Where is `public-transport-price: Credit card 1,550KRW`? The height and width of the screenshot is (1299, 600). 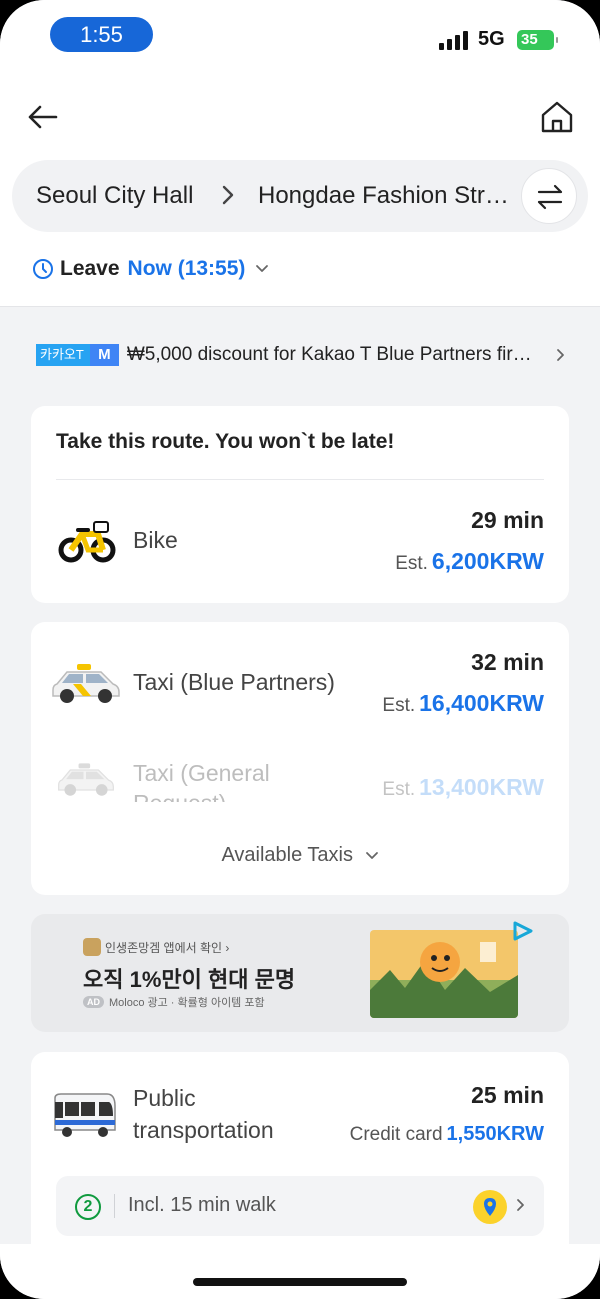
public-transport-price: Credit card 1,550KRW is located at coordinates (447, 1134).